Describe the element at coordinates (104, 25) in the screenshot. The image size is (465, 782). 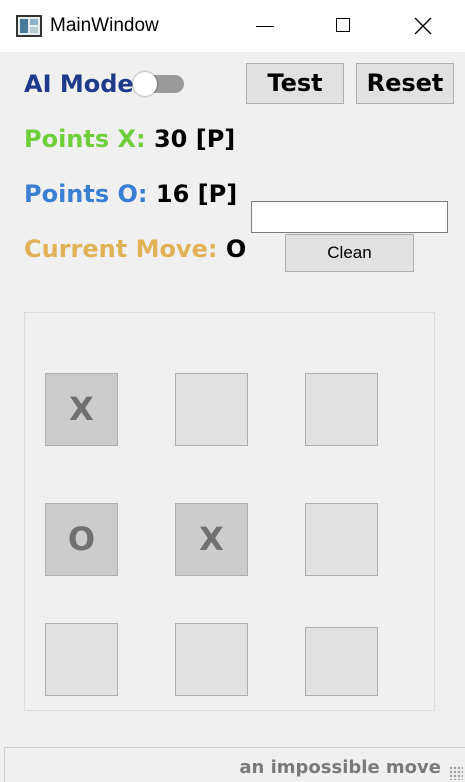
I see `window-title: MainWindow` at that location.